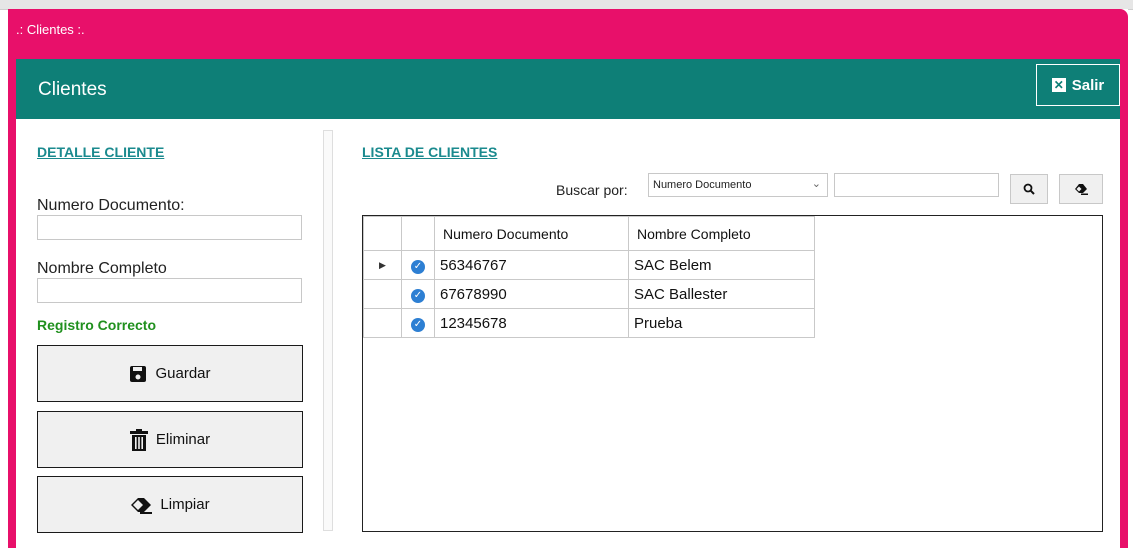 This screenshot has height=548, width=1133. I want to click on table-header-row: Numero Documento Nombre Completo, so click(589, 233).